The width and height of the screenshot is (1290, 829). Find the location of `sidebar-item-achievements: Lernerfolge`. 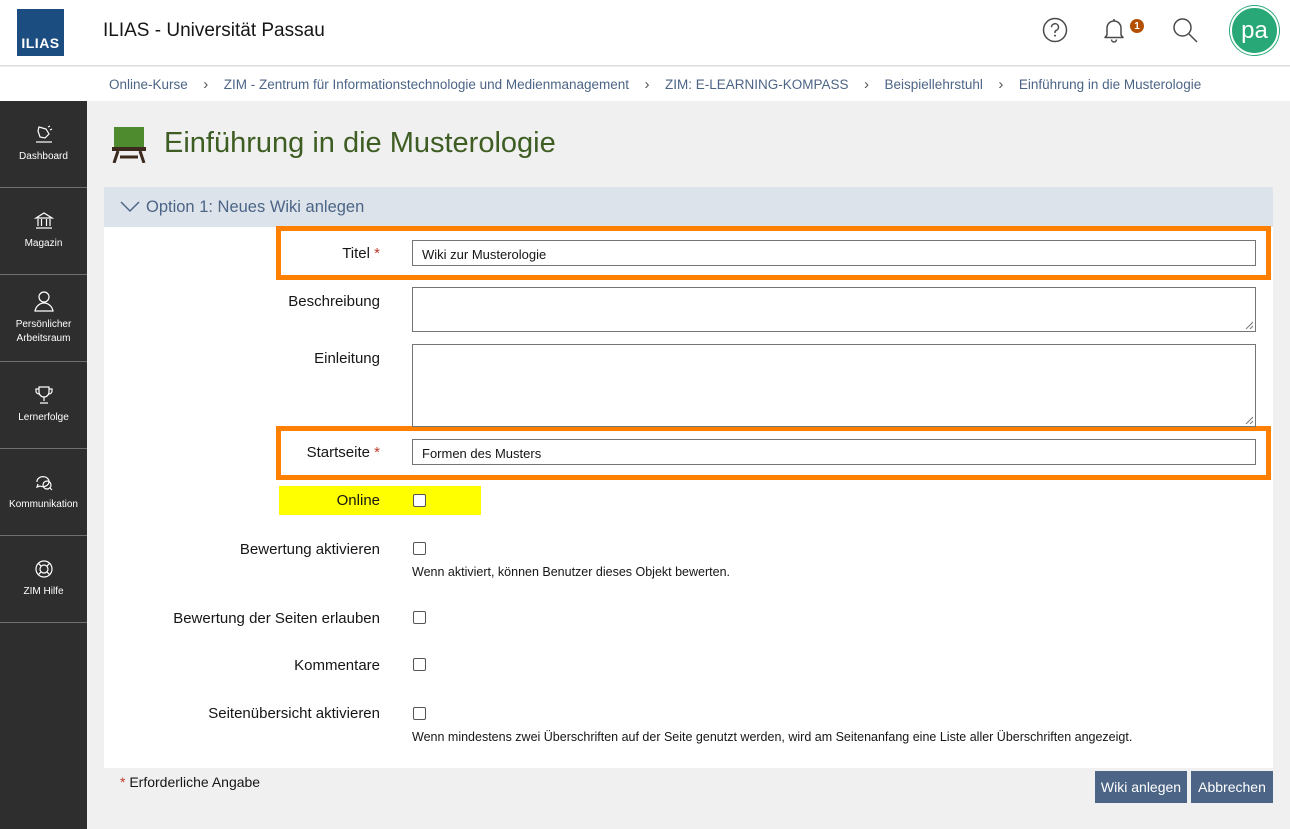

sidebar-item-achievements: Lernerfolge is located at coordinates (43, 405).